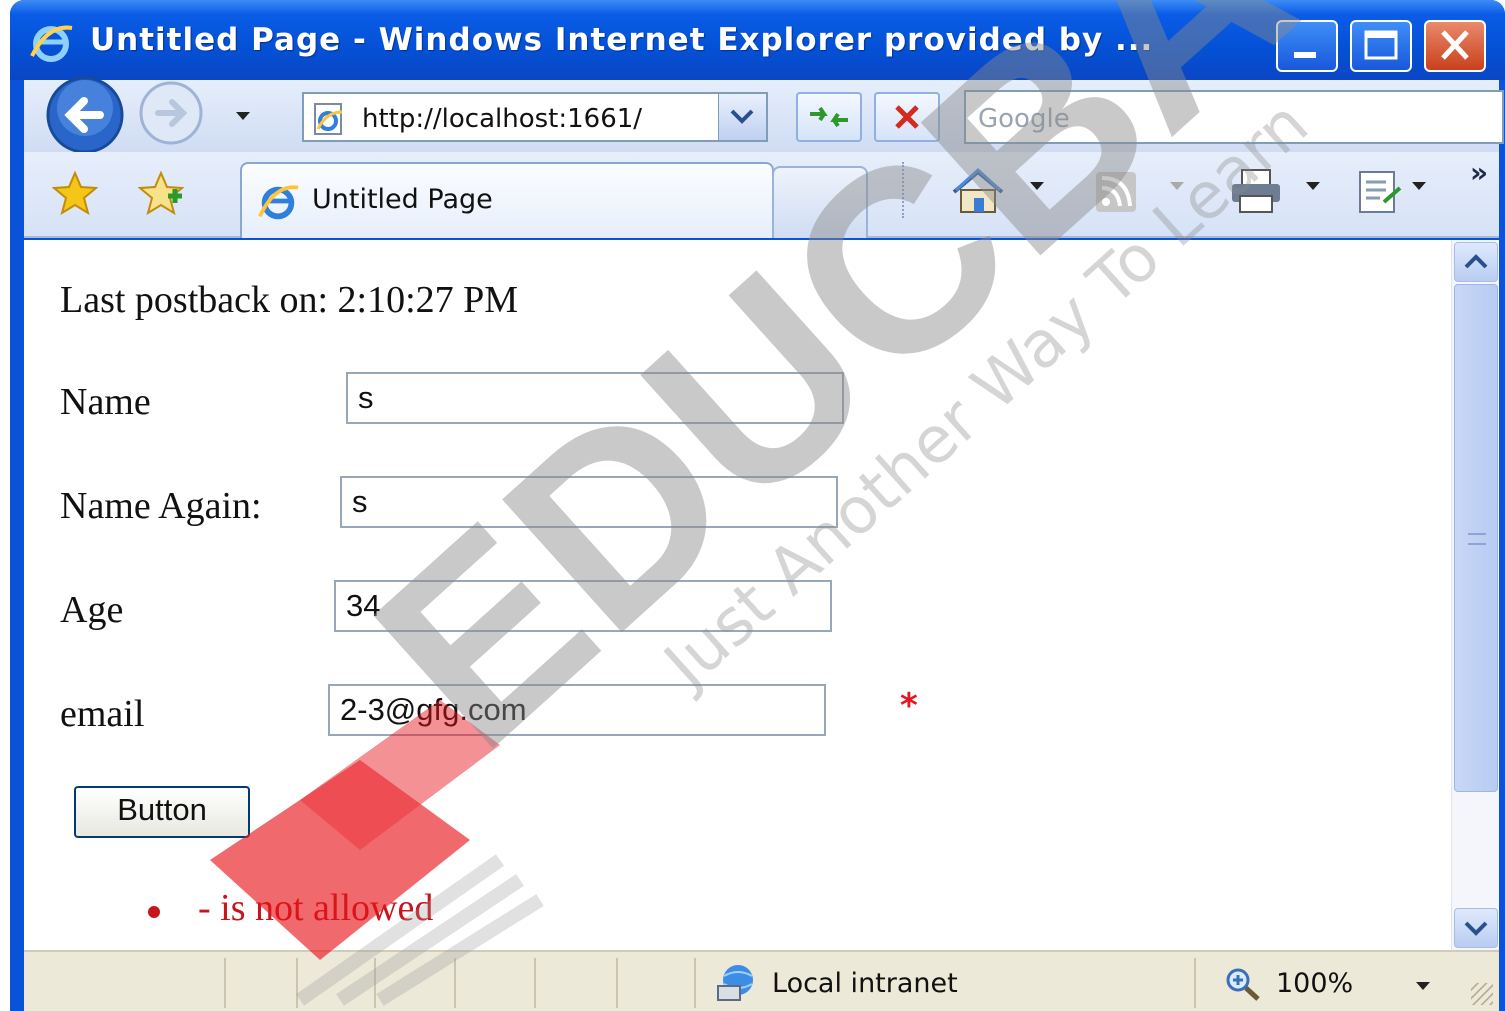 The height and width of the screenshot is (1011, 1505). I want to click on print-dropdown, so click(1313, 186).